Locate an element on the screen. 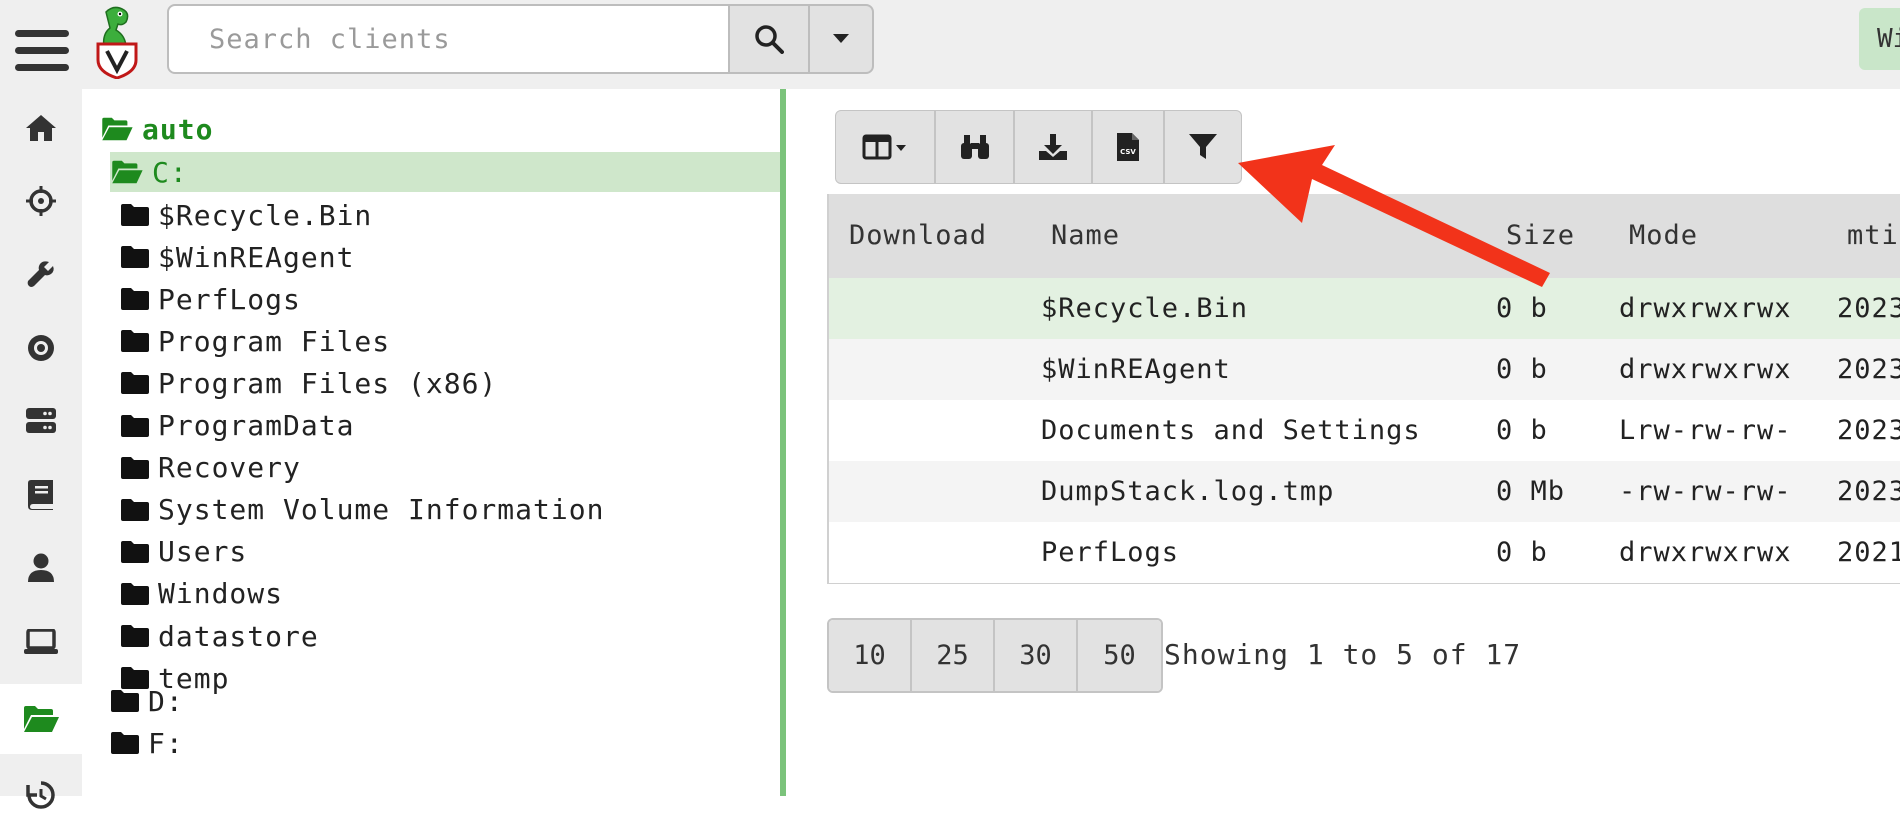  csv-icon: CSV is located at coordinates (1128, 147).